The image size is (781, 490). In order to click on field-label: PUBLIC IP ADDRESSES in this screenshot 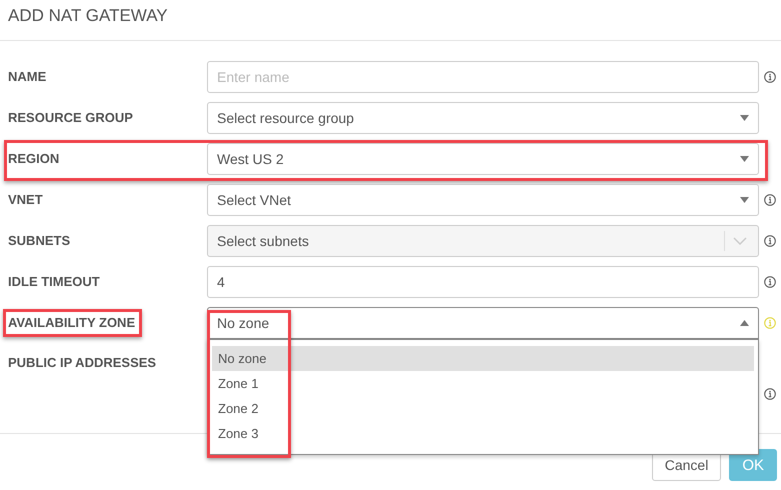, I will do `click(82, 362)`.